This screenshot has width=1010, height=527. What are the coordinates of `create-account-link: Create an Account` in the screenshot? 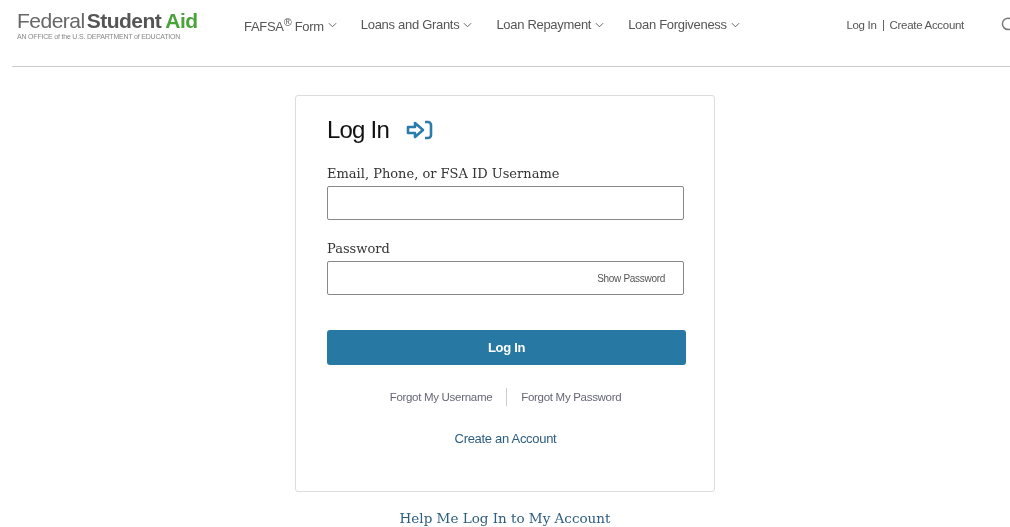 It's located at (505, 438).